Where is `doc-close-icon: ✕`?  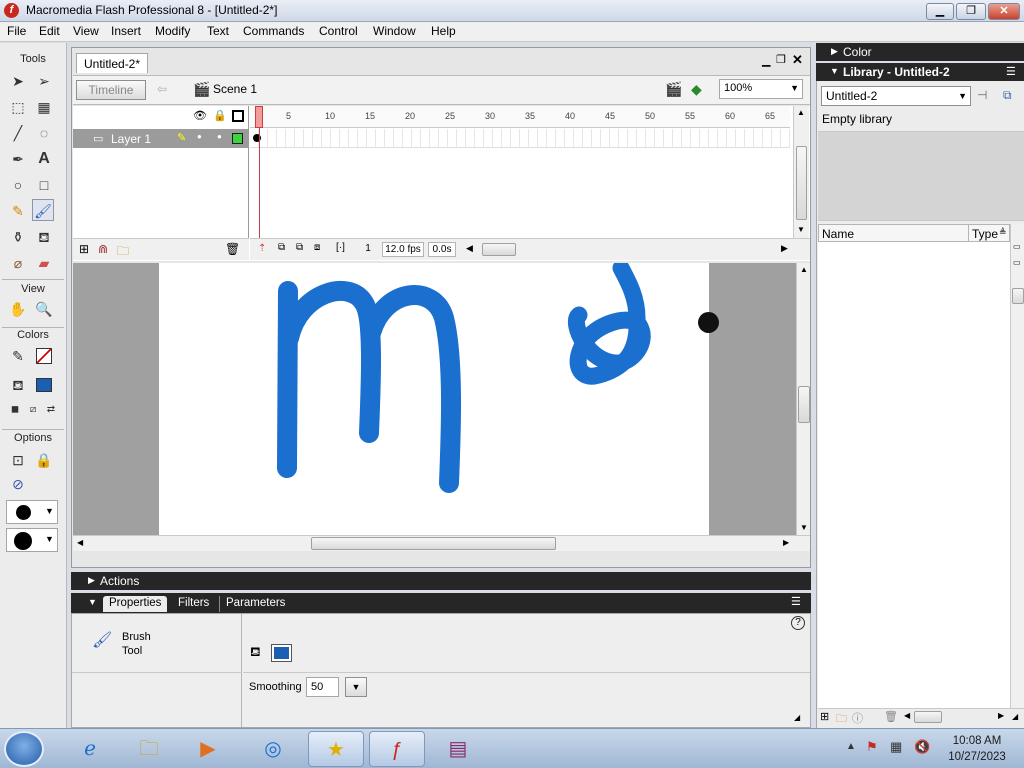
doc-close-icon: ✕ is located at coordinates (797, 60).